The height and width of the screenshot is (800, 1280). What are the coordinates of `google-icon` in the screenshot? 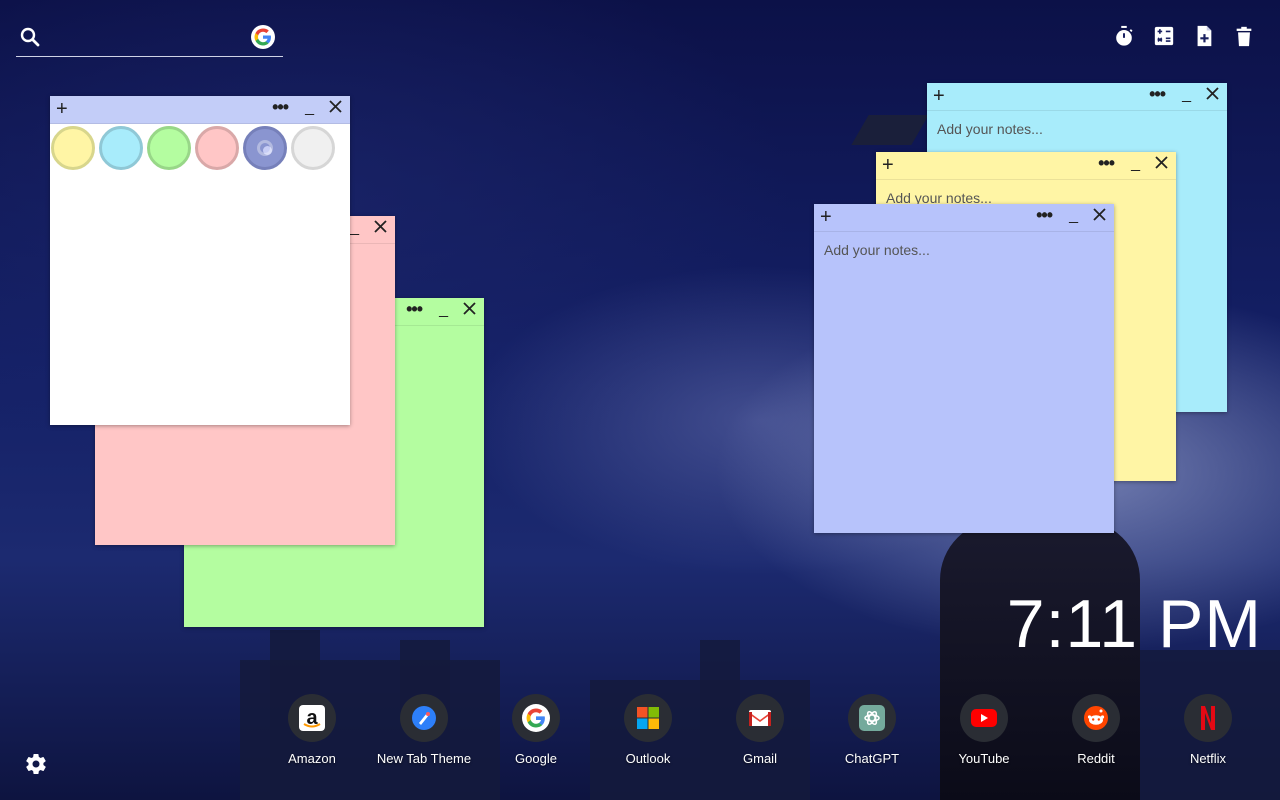 It's located at (536, 718).